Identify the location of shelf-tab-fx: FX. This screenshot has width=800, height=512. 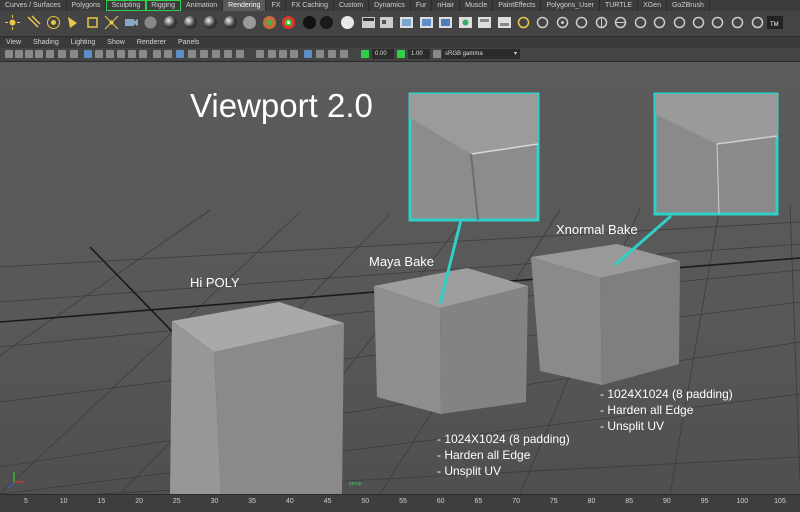
(276, 5).